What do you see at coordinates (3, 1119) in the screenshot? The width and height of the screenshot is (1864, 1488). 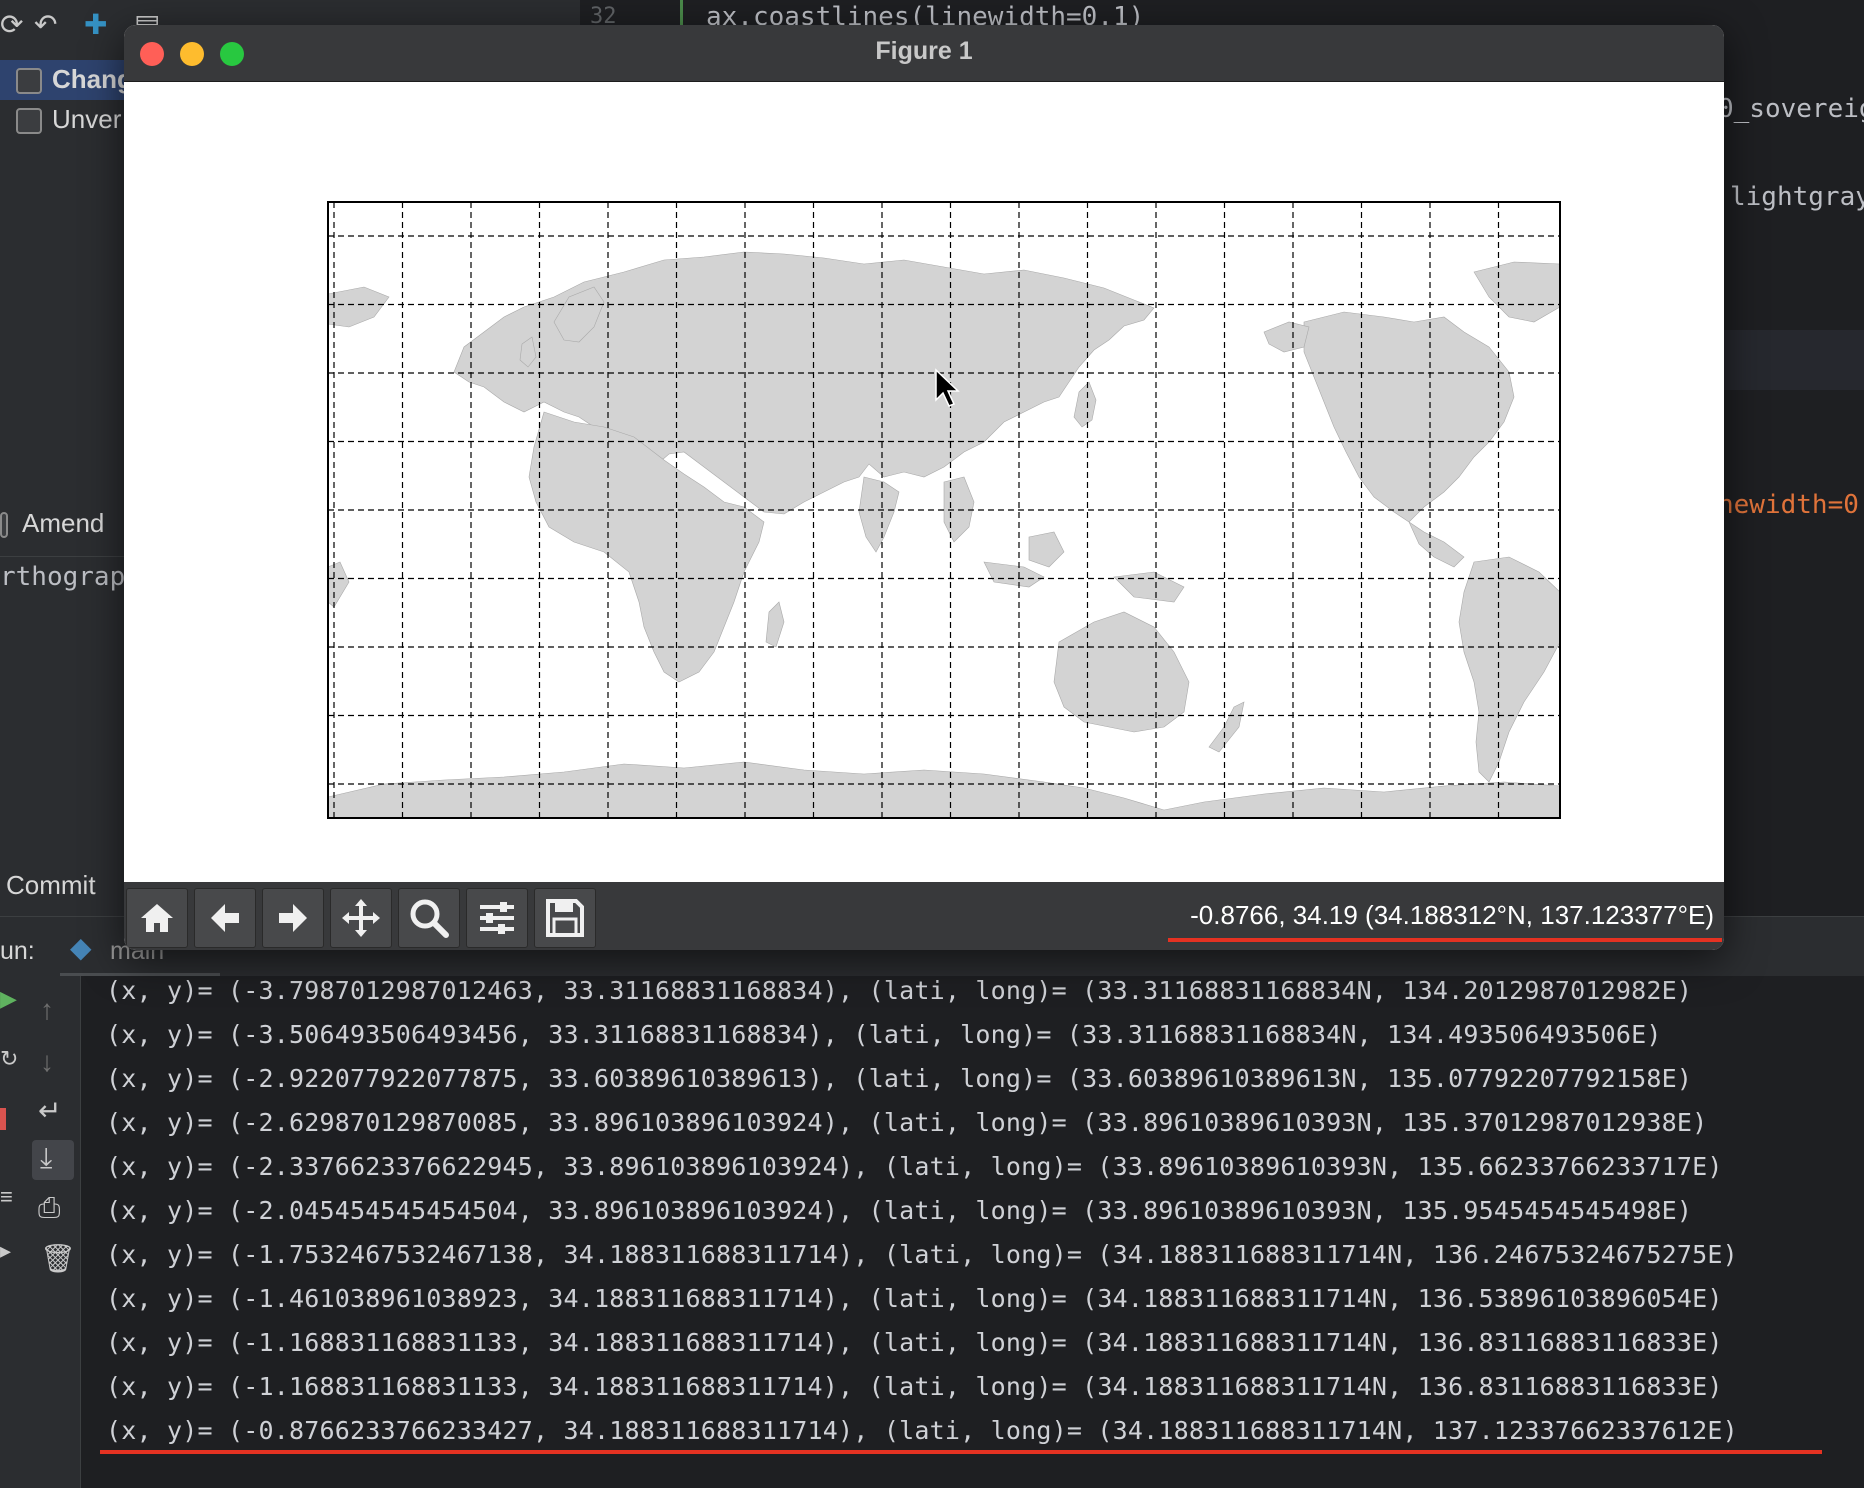 I see `stop-icon` at bounding box center [3, 1119].